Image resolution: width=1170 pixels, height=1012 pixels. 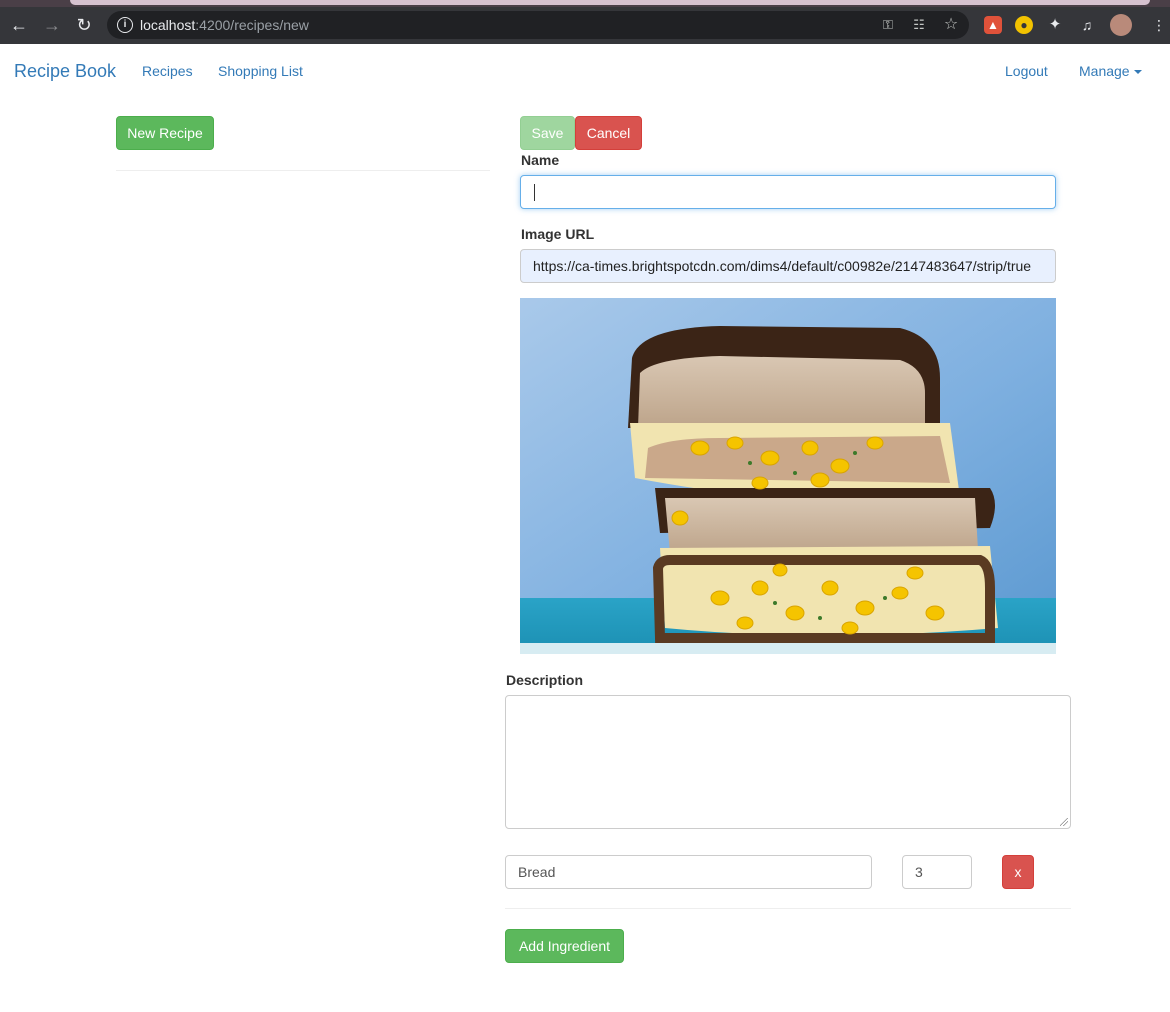 I want to click on bookmark-star-icon: ☆, so click(x=951, y=25).